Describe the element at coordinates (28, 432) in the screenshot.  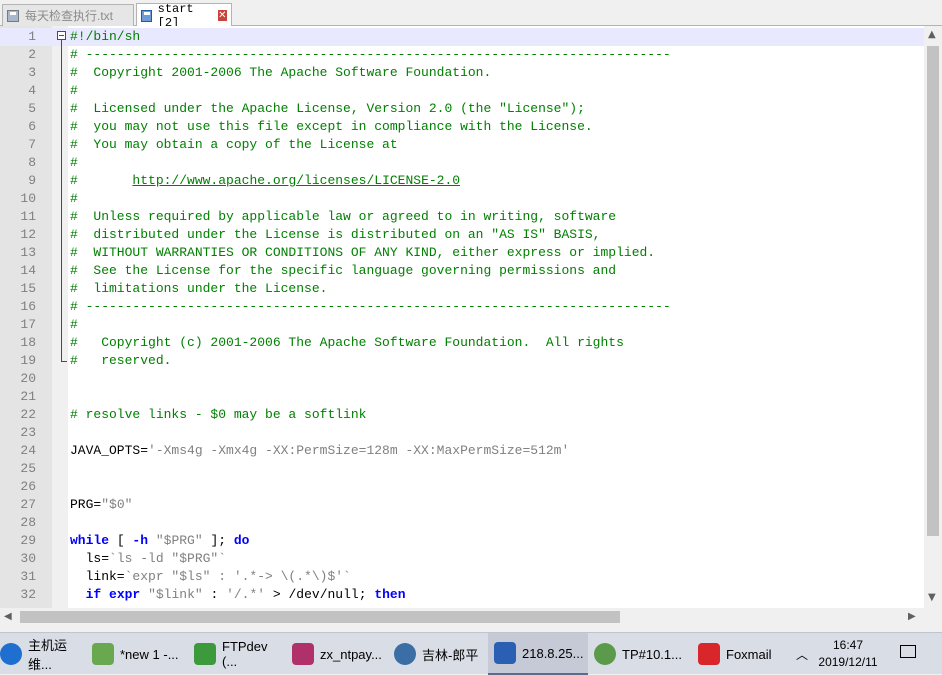
I see `line-number: 23` at that location.